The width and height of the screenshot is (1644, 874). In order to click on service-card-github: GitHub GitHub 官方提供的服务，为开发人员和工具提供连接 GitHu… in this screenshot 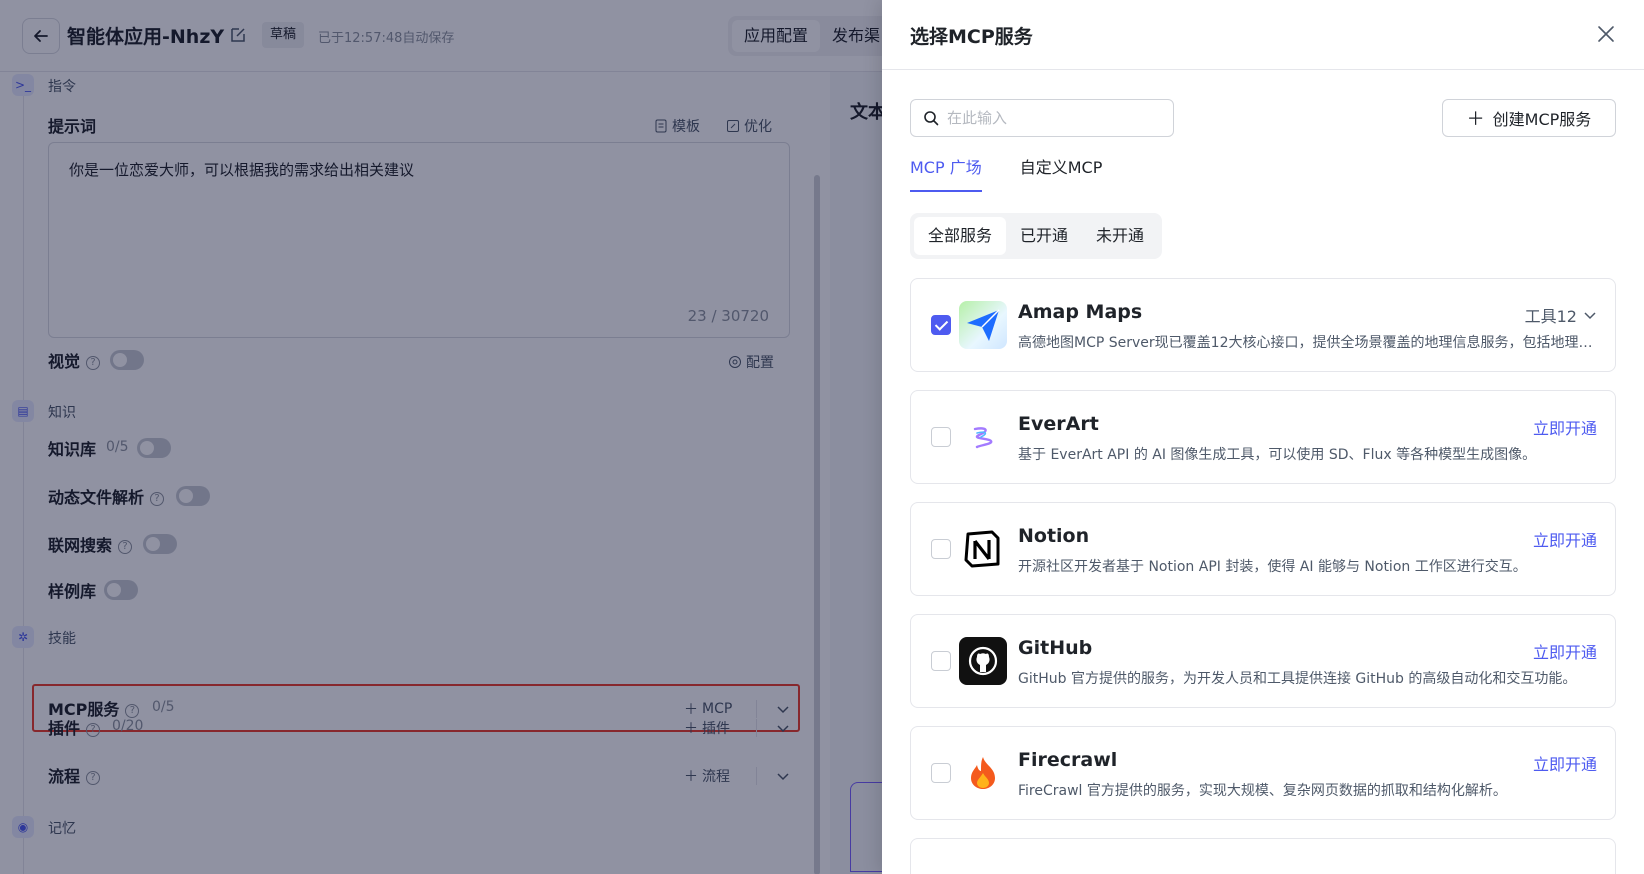, I will do `click(1263, 661)`.